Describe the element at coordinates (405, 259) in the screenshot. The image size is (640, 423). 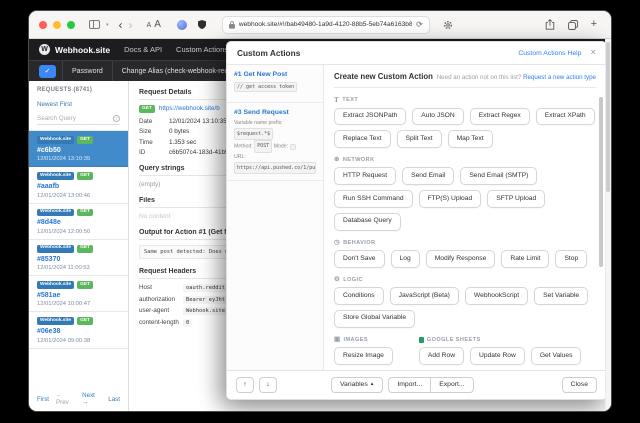
I see `action-log: Log` at that location.